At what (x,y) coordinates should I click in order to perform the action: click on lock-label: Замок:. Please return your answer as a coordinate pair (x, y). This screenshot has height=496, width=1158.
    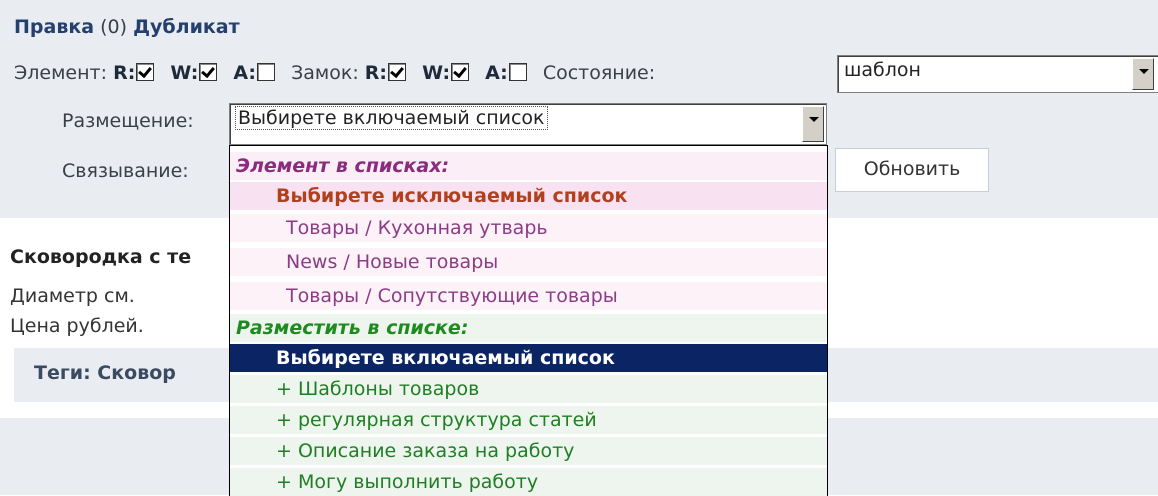
    Looking at the image, I should click on (325, 73).